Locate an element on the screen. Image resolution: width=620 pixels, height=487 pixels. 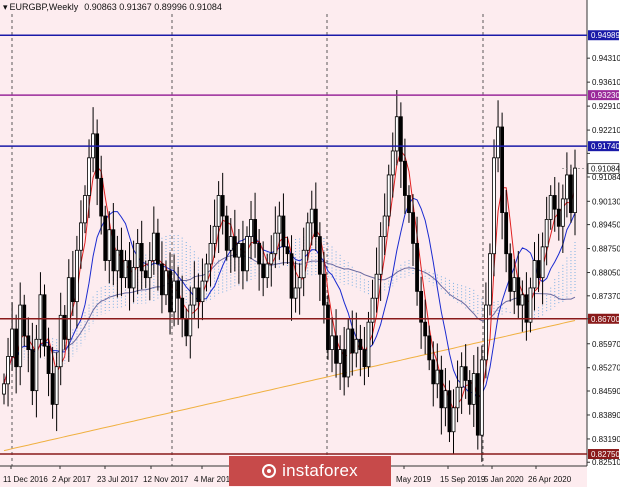
price-tick-label: 0.85970 is located at coordinates (606, 344).